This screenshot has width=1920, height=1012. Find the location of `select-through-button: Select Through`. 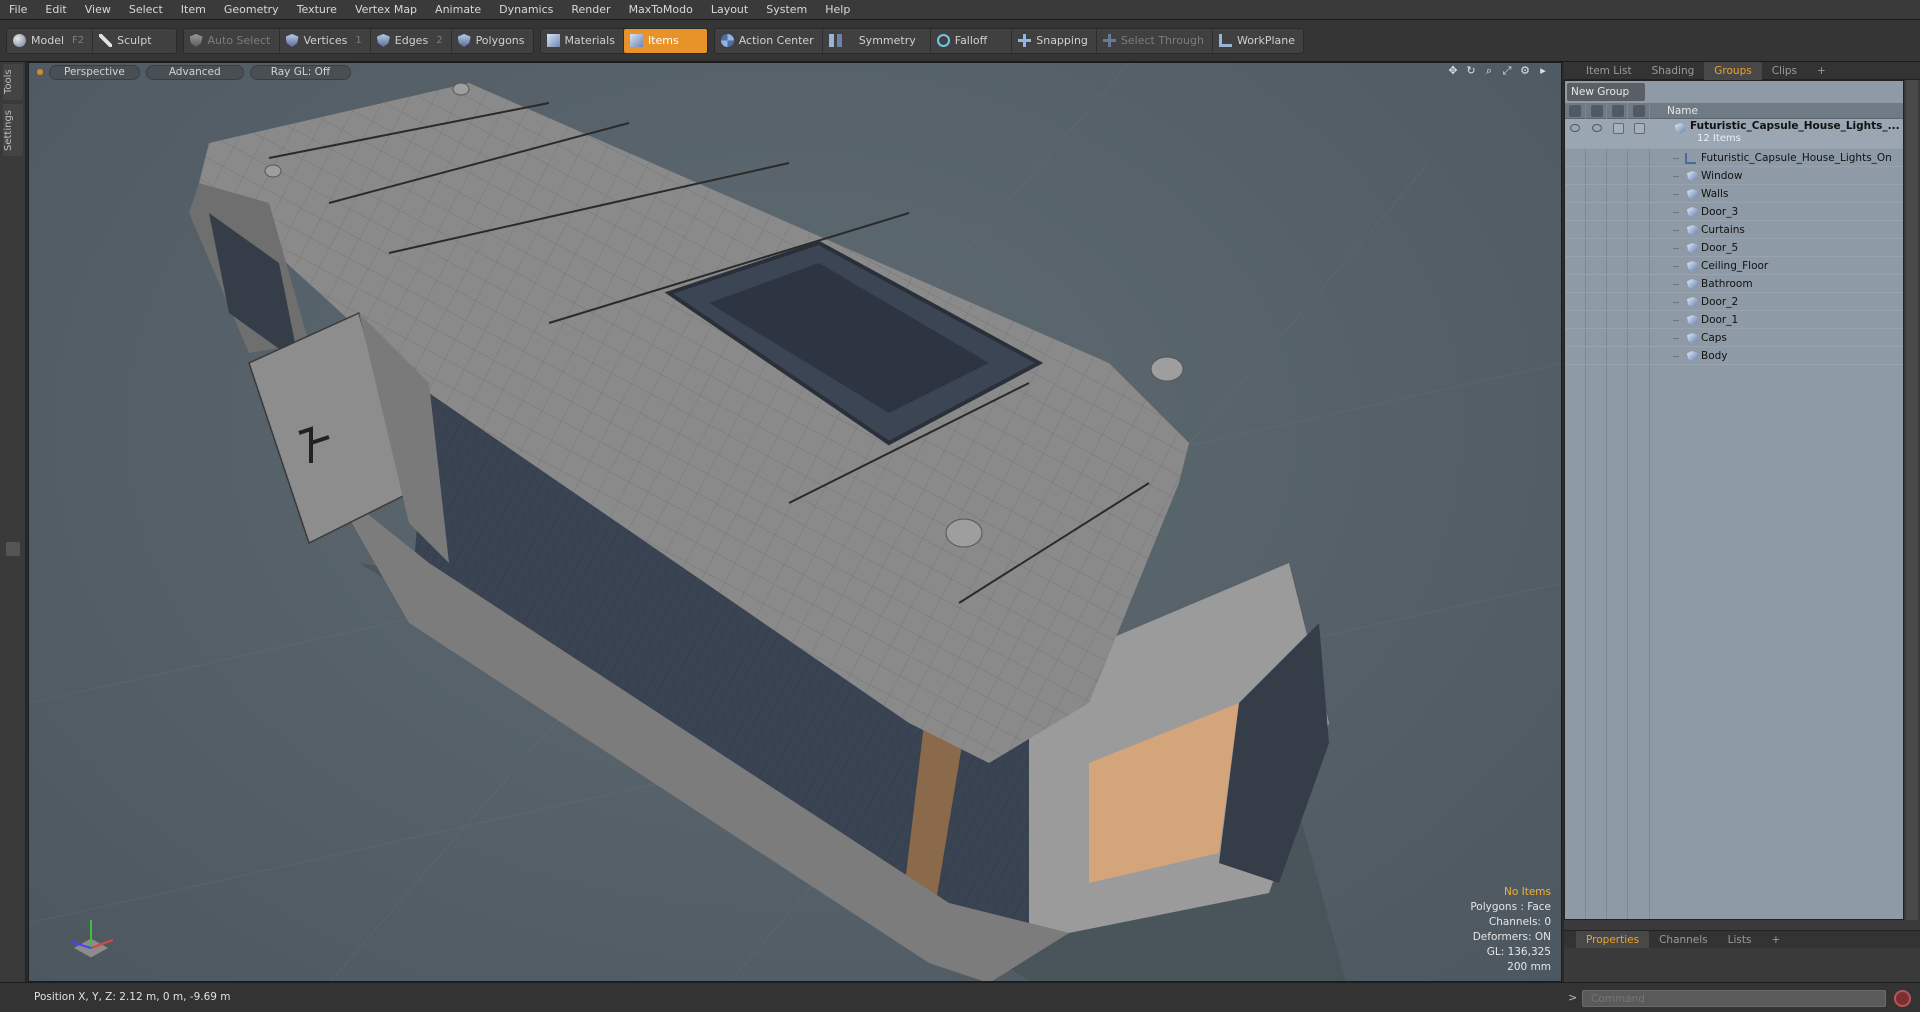

select-through-button: Select Through is located at coordinates (1155, 40).